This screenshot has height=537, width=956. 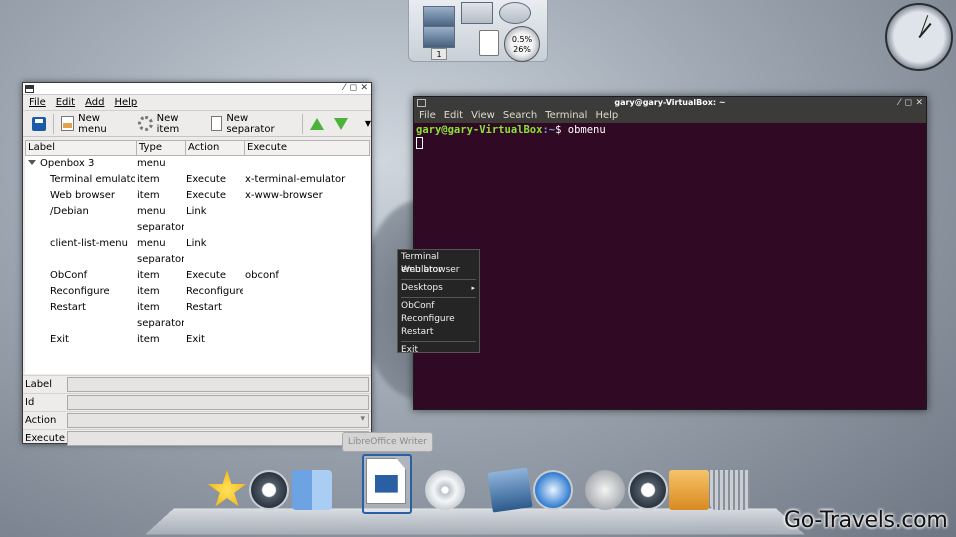 I want to click on root-menu-item: Web browser, so click(x=438, y=270).